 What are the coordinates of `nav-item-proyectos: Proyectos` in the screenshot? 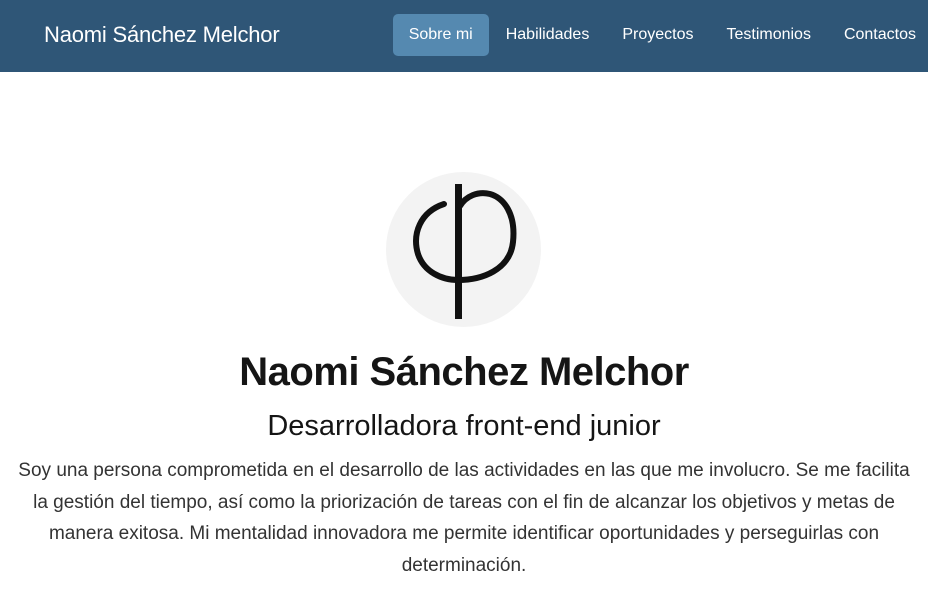 It's located at (657, 35).